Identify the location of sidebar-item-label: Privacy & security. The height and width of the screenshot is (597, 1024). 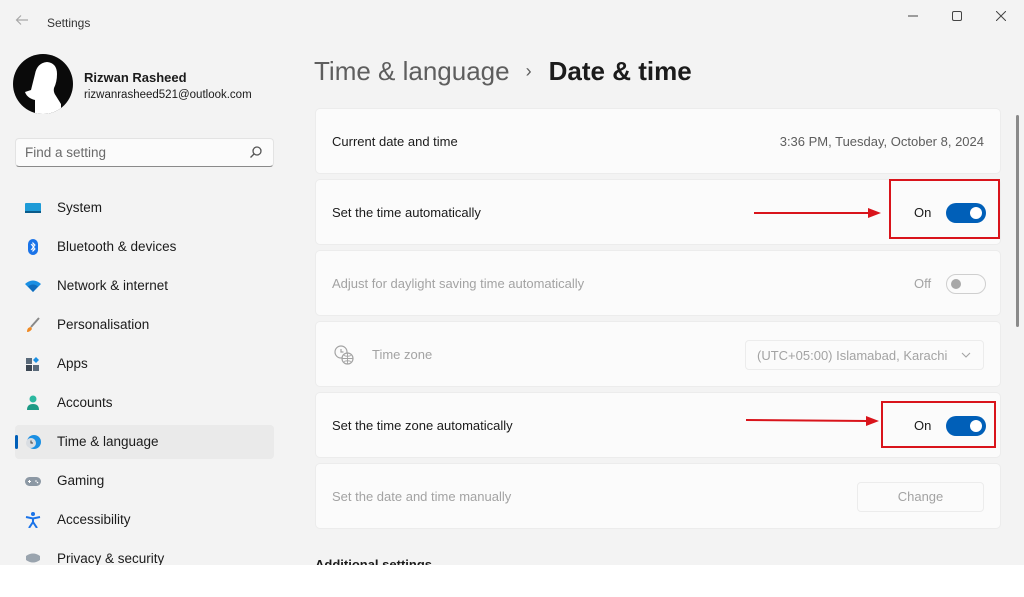
(111, 558).